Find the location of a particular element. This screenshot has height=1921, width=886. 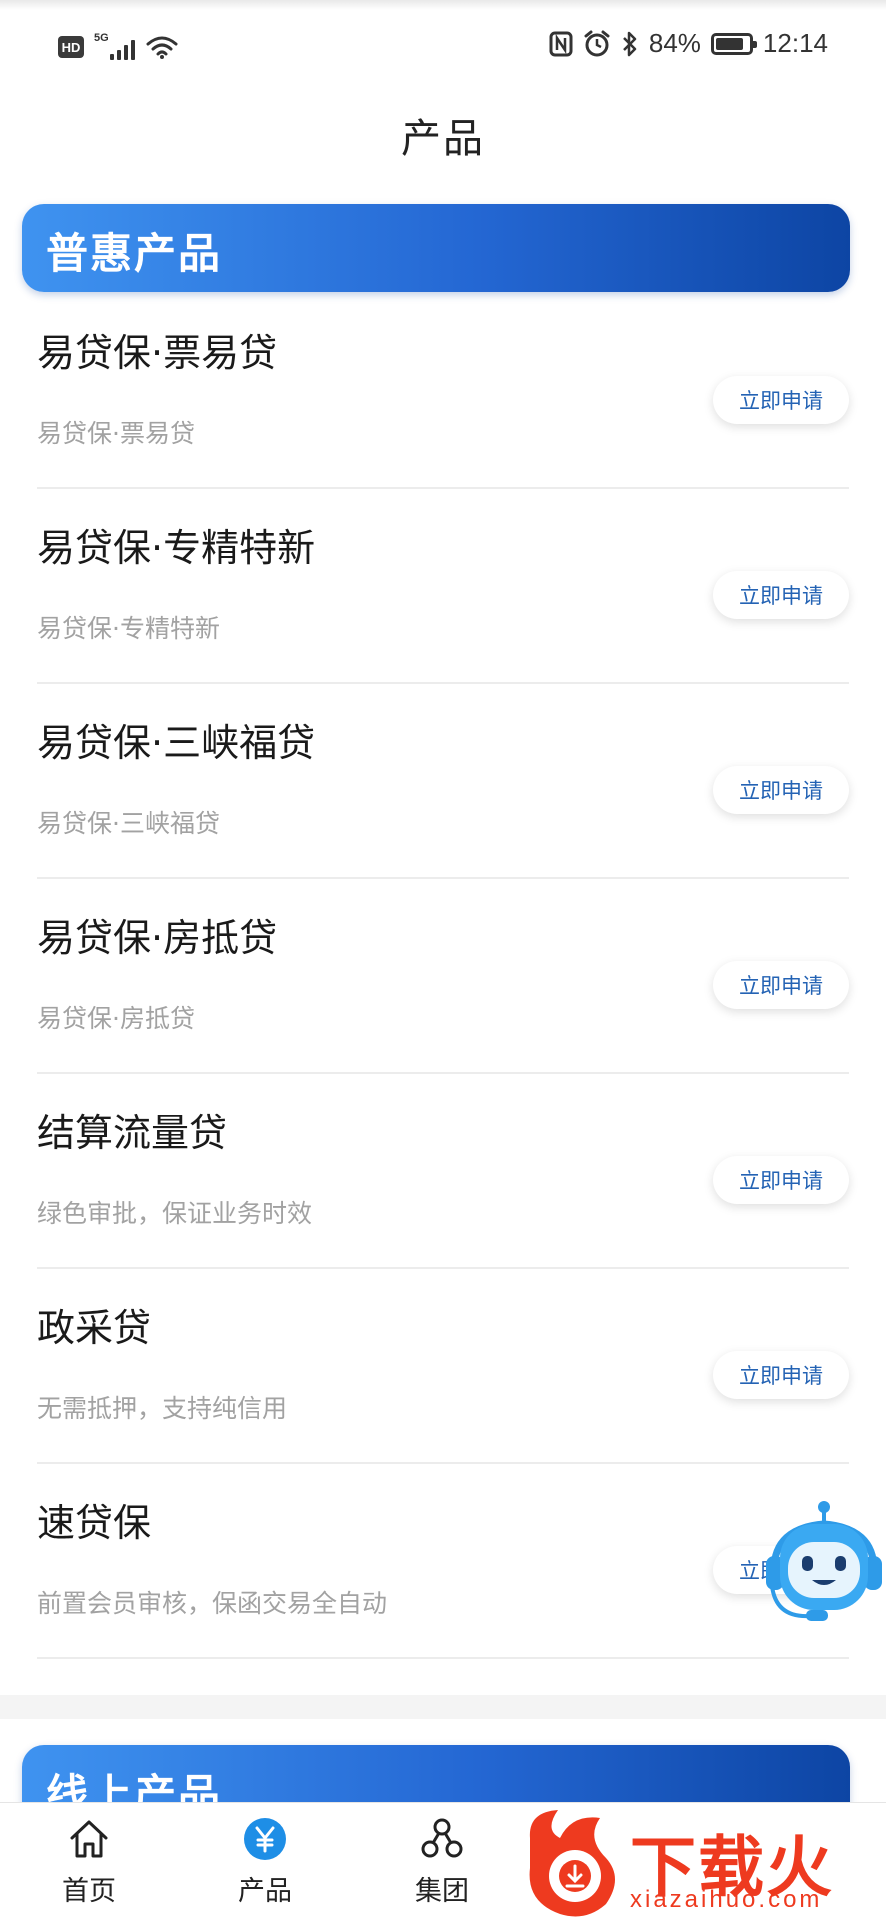

product-name: 易贷保·专精特新 is located at coordinates (176, 548).